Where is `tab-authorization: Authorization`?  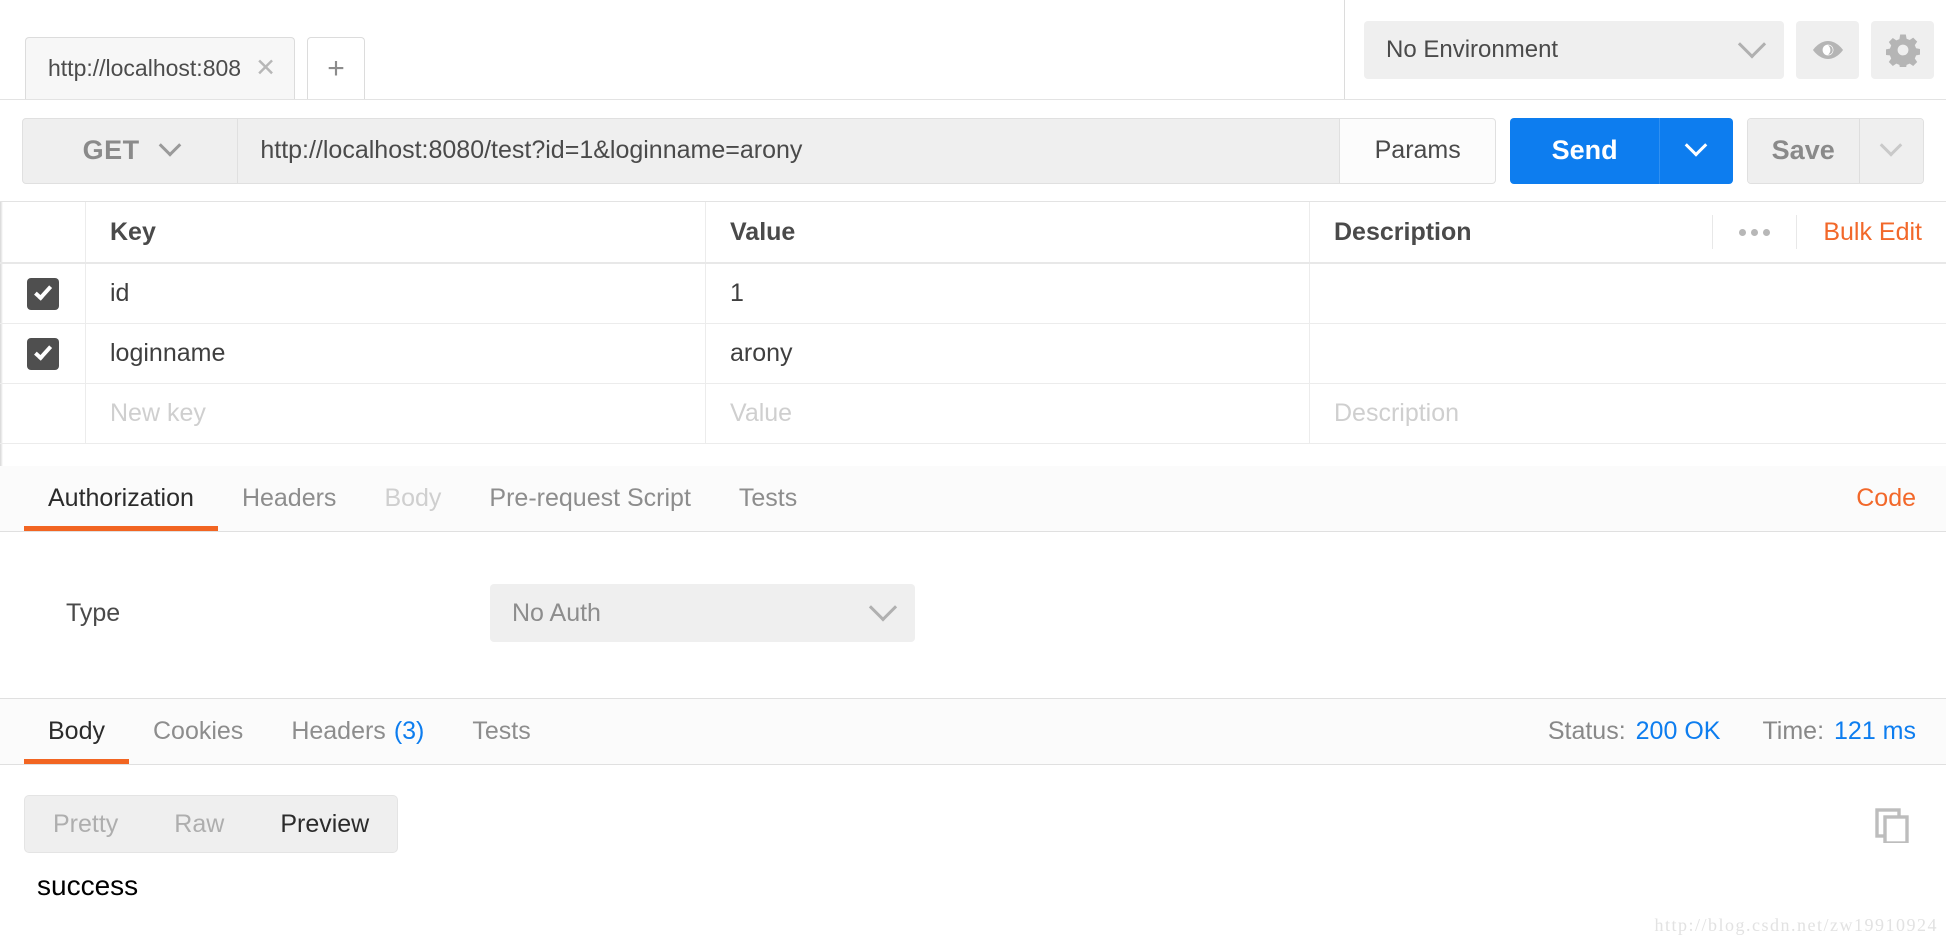
tab-authorization: Authorization is located at coordinates (121, 498).